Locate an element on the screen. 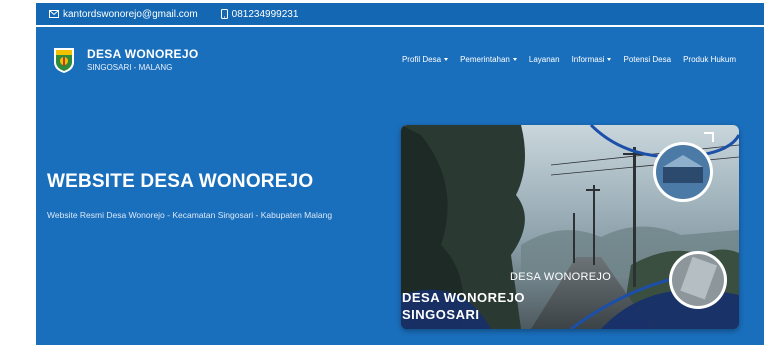 This screenshot has height=358, width=764. topbar-contact-bar: kantordswonorejo@gmail.com 081234999231 is located at coordinates (400, 14).